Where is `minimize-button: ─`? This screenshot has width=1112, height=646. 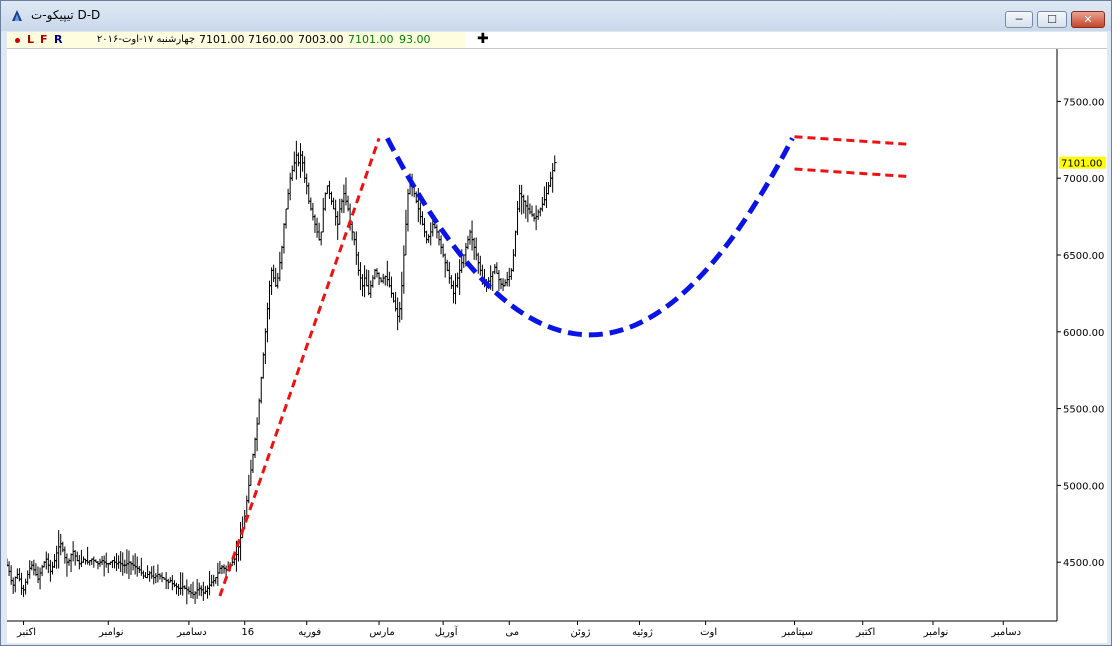 minimize-button: ─ is located at coordinates (1019, 19).